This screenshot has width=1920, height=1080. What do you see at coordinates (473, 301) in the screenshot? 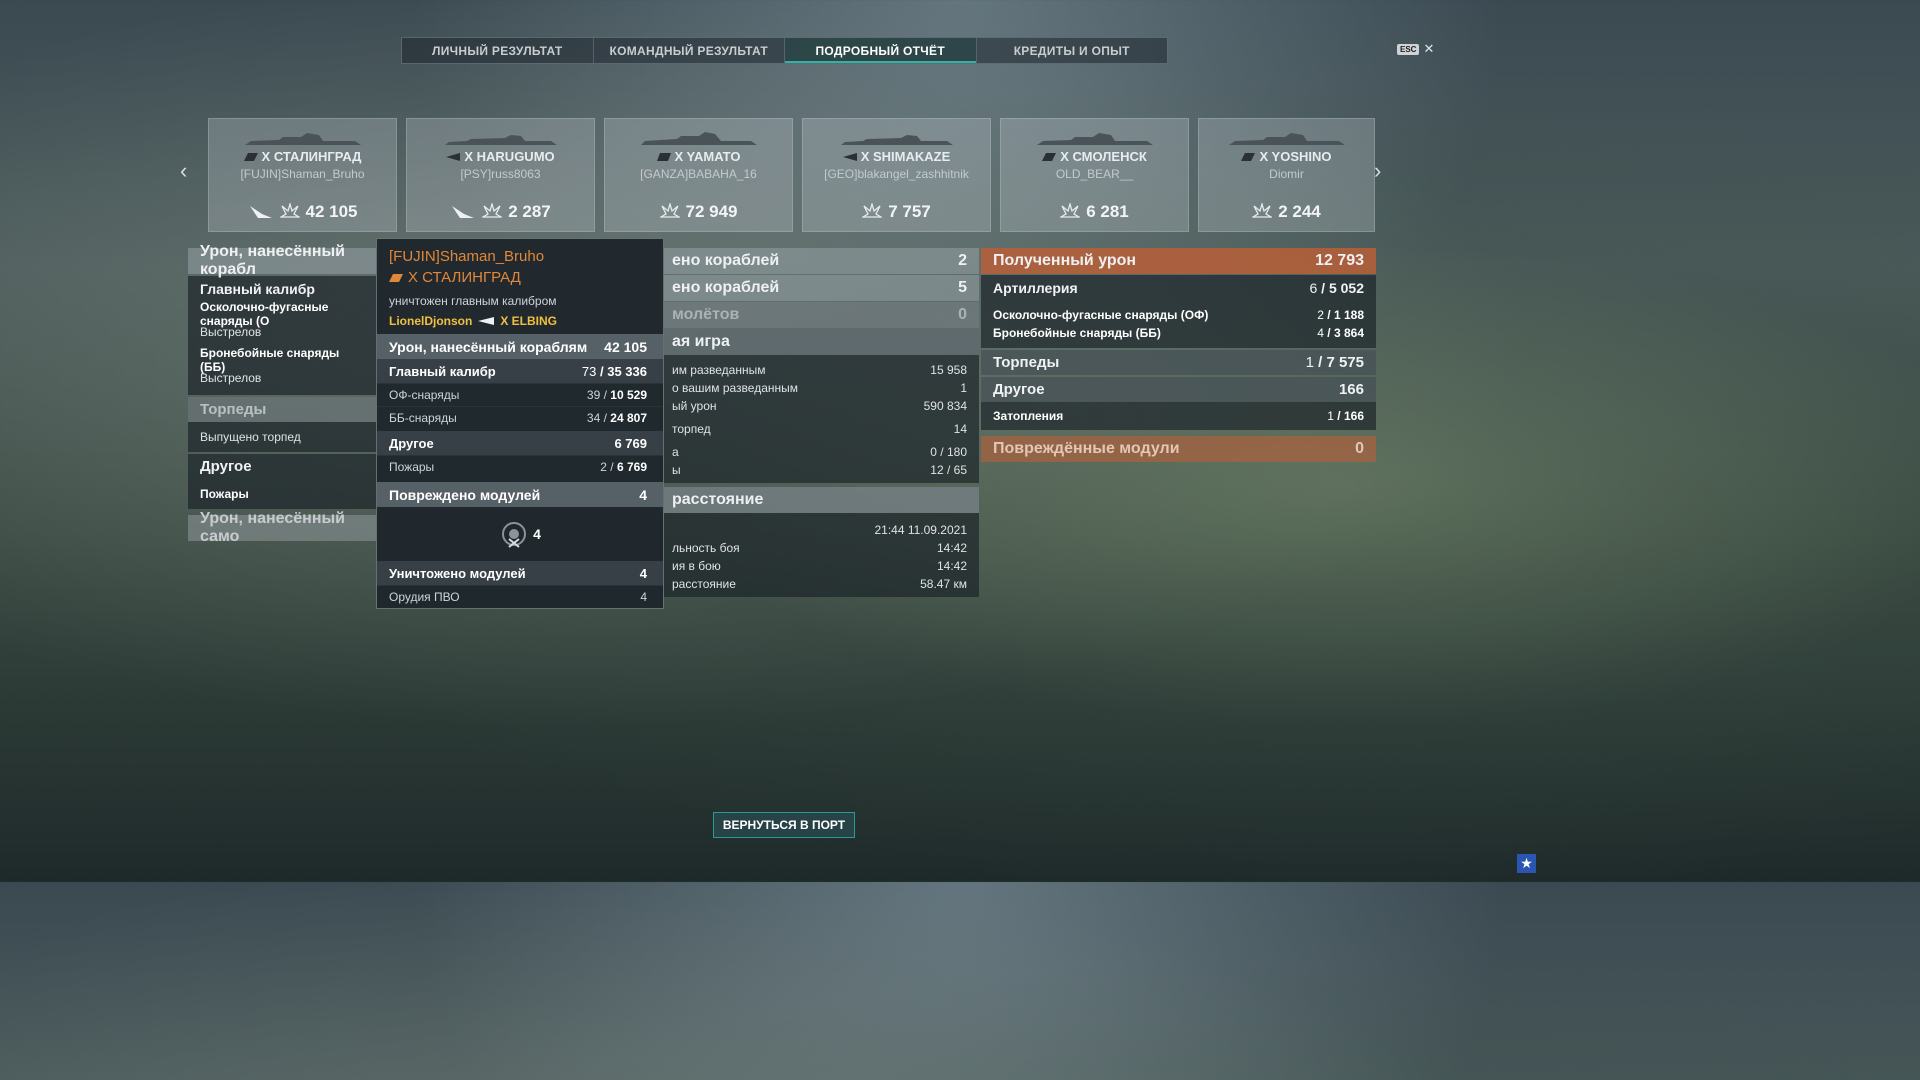
I see `kill-reason: уничтожен главным калибром` at bounding box center [473, 301].